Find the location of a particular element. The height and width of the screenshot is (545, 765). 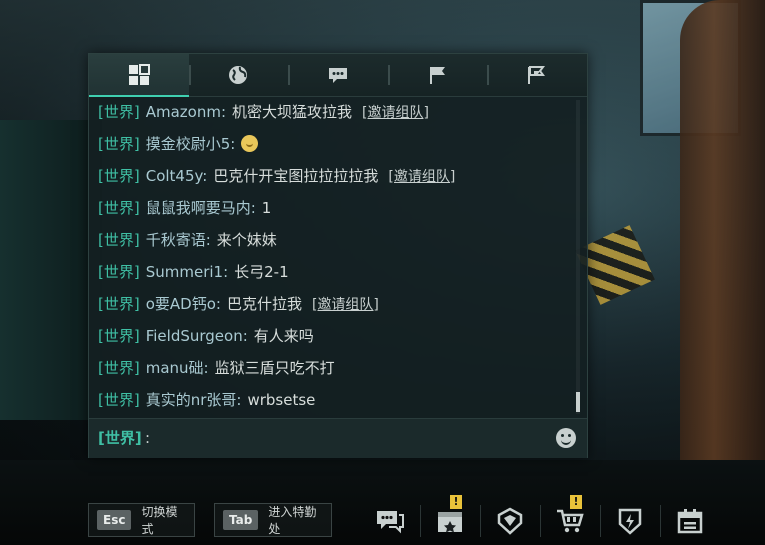

username: o要AD钙o is located at coordinates (181, 304).